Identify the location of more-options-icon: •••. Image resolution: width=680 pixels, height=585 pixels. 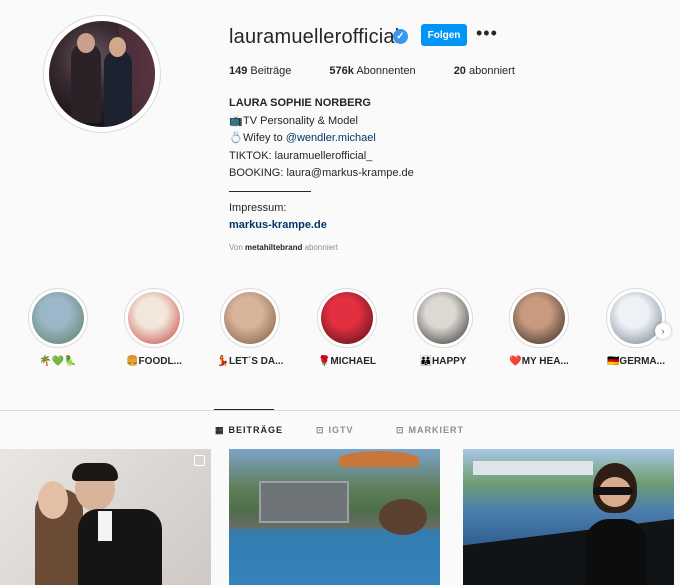
(487, 33).